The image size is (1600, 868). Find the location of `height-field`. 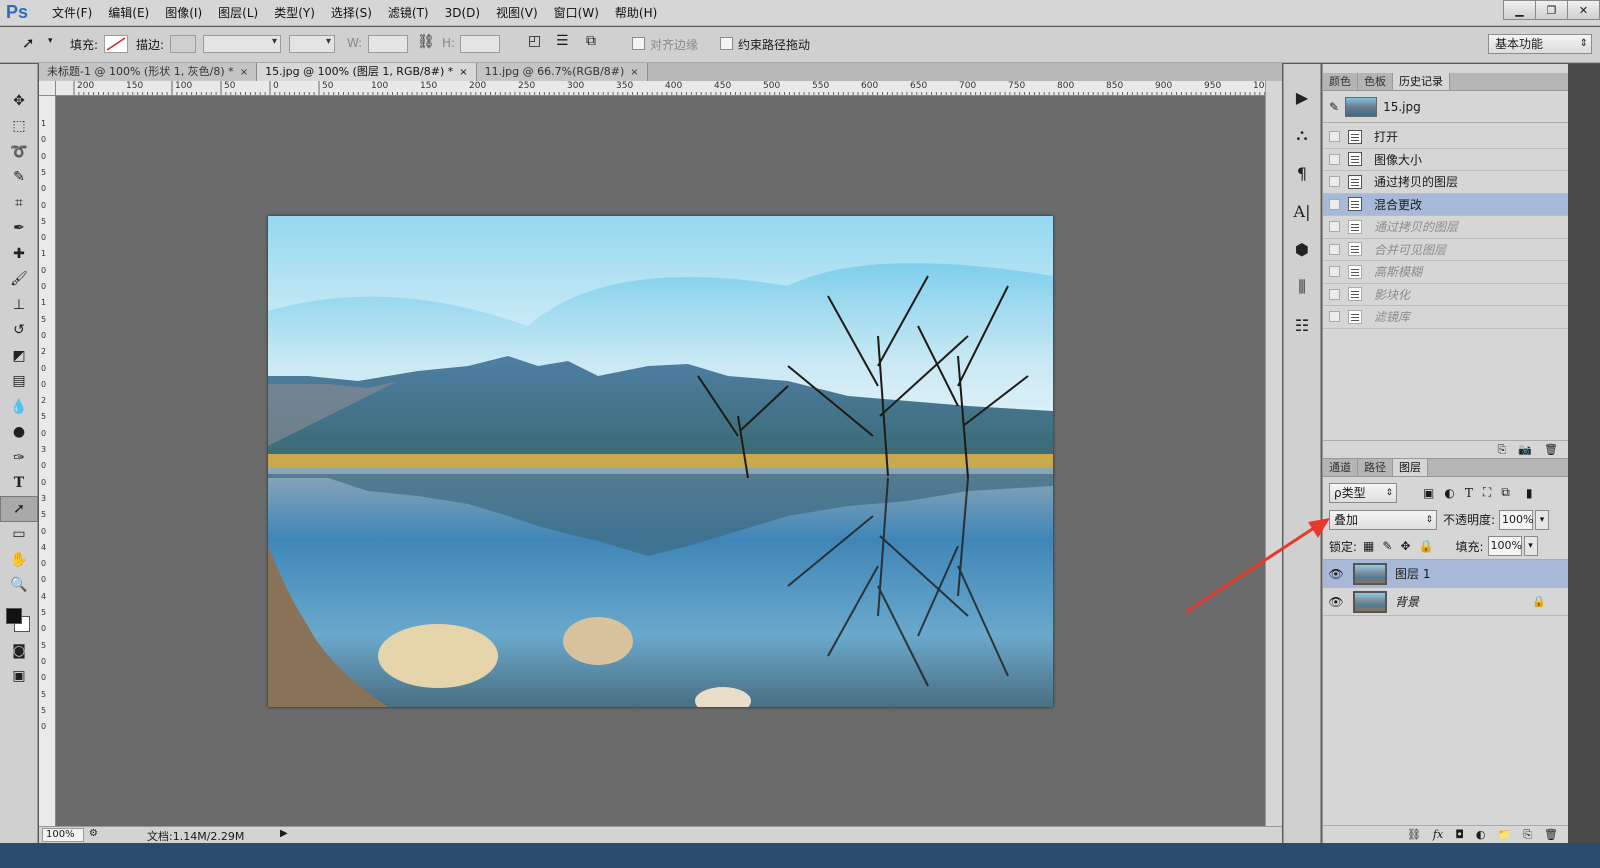

height-field is located at coordinates (480, 44).